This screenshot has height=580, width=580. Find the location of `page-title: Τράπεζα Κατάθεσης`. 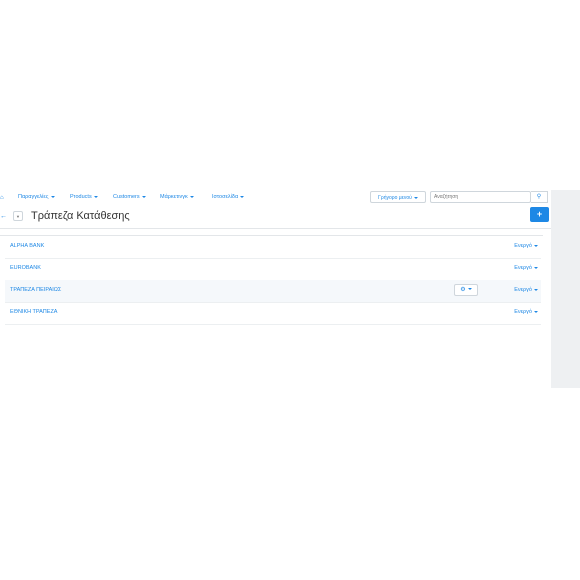

page-title: Τράπεζα Κατάθεσης is located at coordinates (80, 216).